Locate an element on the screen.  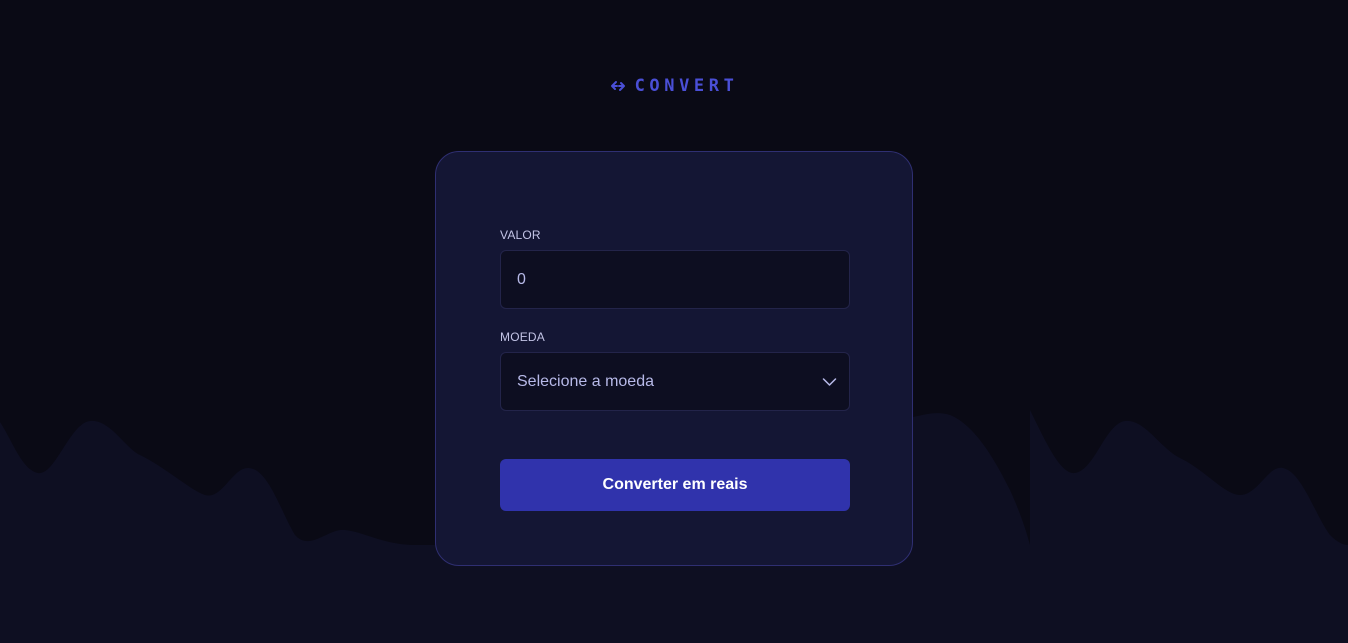
background-wave-center is located at coordinates (965, 479).